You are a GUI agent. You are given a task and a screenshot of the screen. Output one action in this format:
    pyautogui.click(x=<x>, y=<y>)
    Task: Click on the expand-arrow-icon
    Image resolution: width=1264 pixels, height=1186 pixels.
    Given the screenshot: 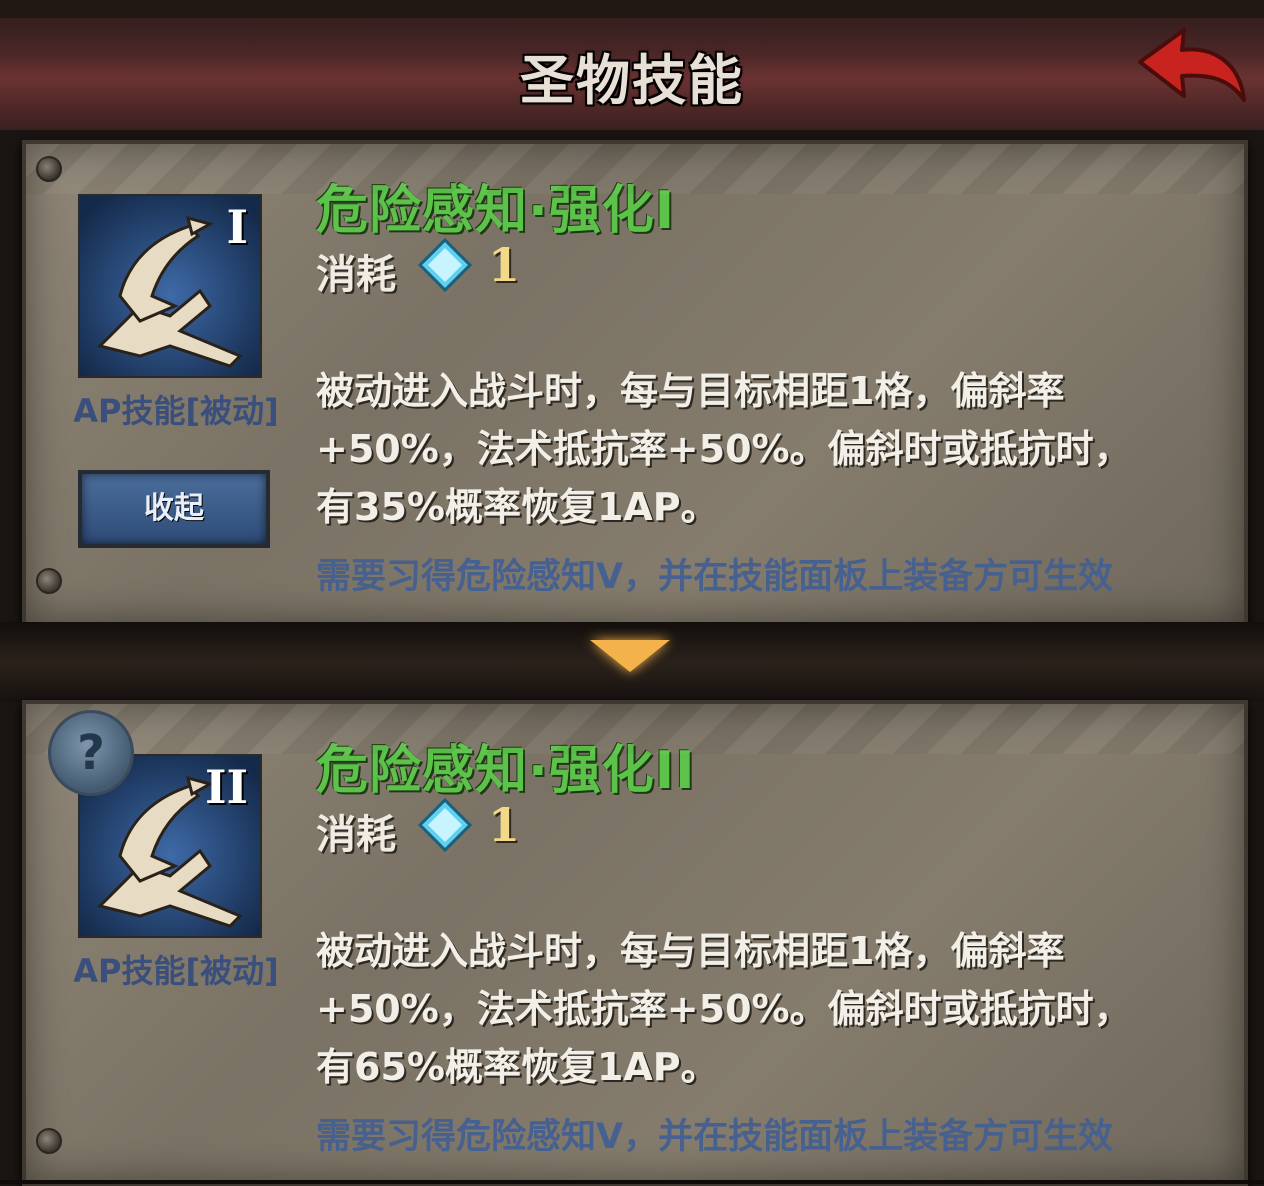 What is the action you would take?
    pyautogui.click(x=630, y=656)
    